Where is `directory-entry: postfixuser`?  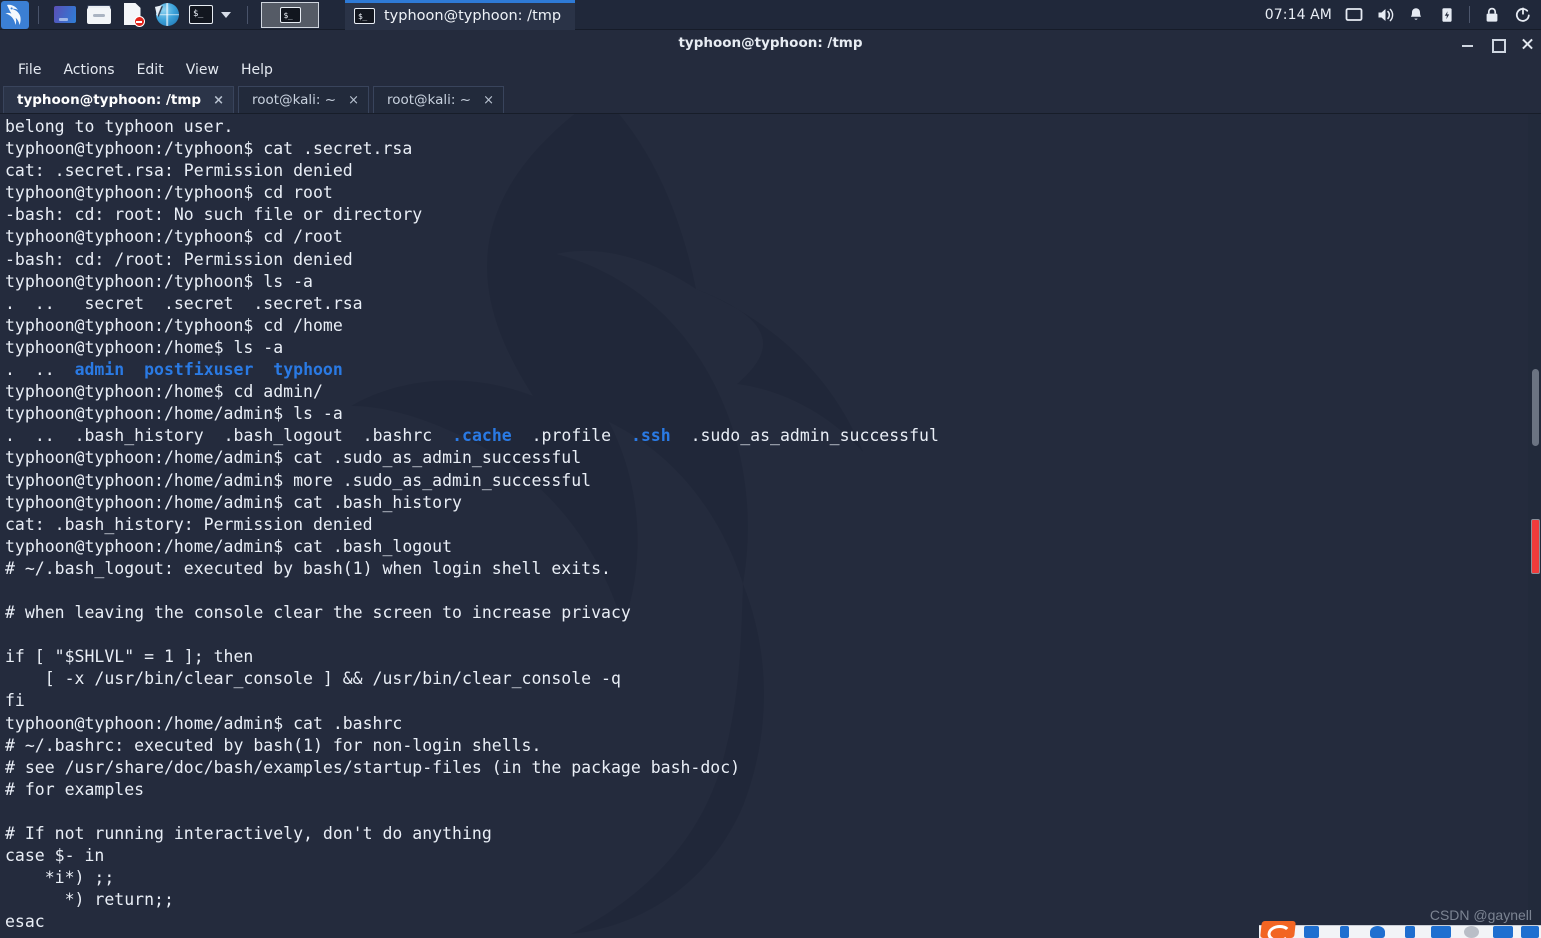 directory-entry: postfixuser is located at coordinates (199, 370).